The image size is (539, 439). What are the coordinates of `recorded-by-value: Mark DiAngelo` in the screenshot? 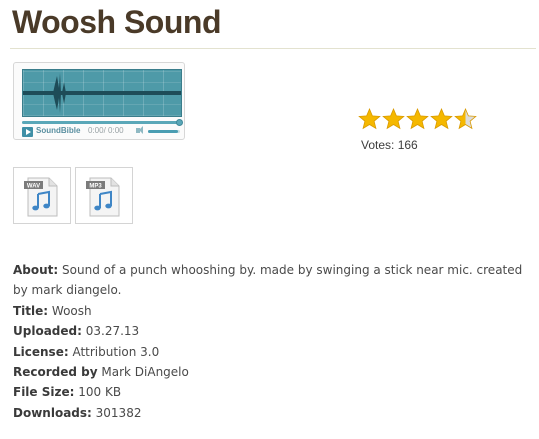 It's located at (145, 372).